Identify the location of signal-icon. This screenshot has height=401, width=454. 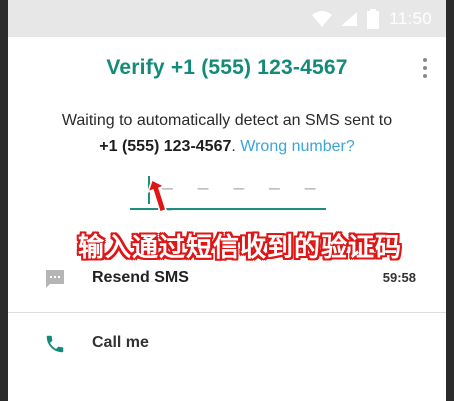
(349, 18).